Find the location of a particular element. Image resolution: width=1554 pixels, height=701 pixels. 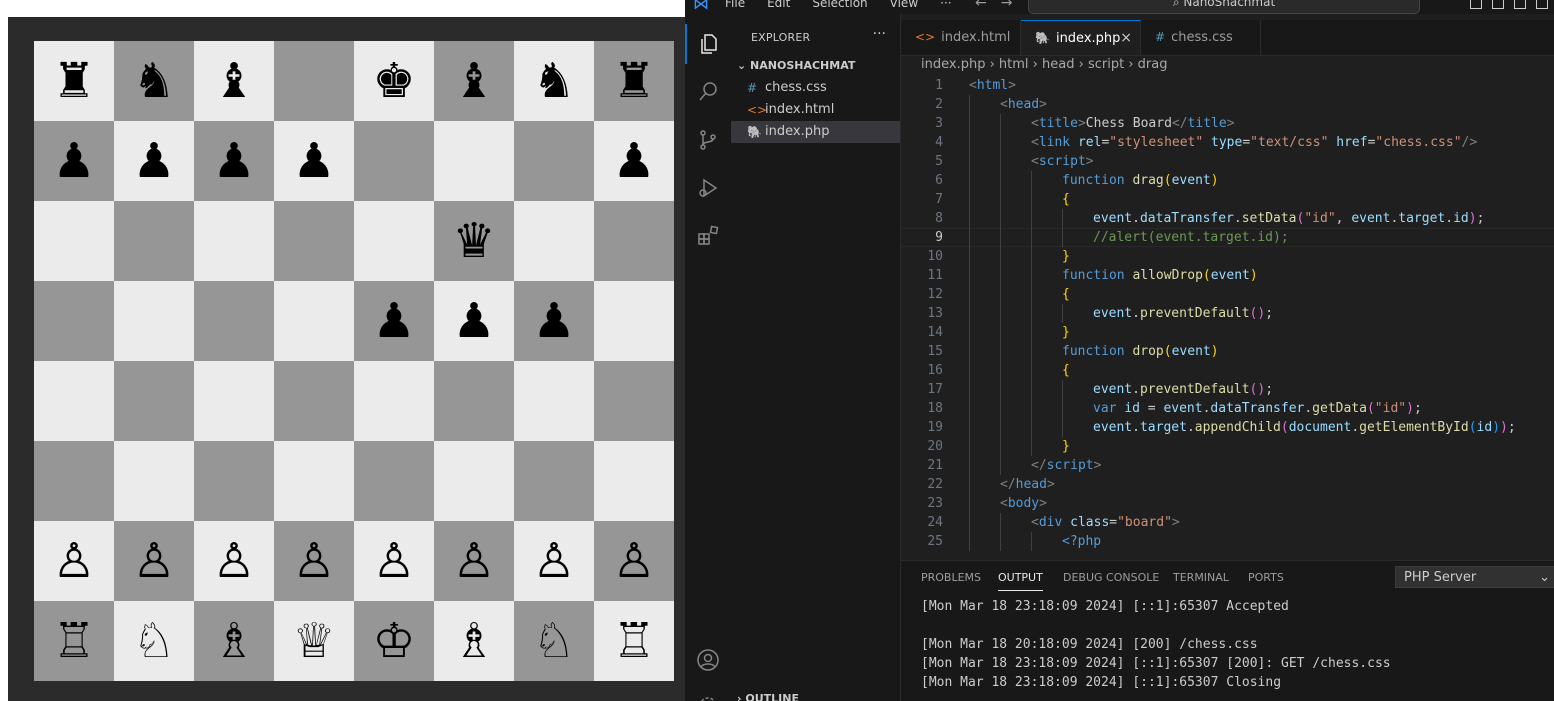

code-line: 17 event.preventDefault(); is located at coordinates (1227, 389).